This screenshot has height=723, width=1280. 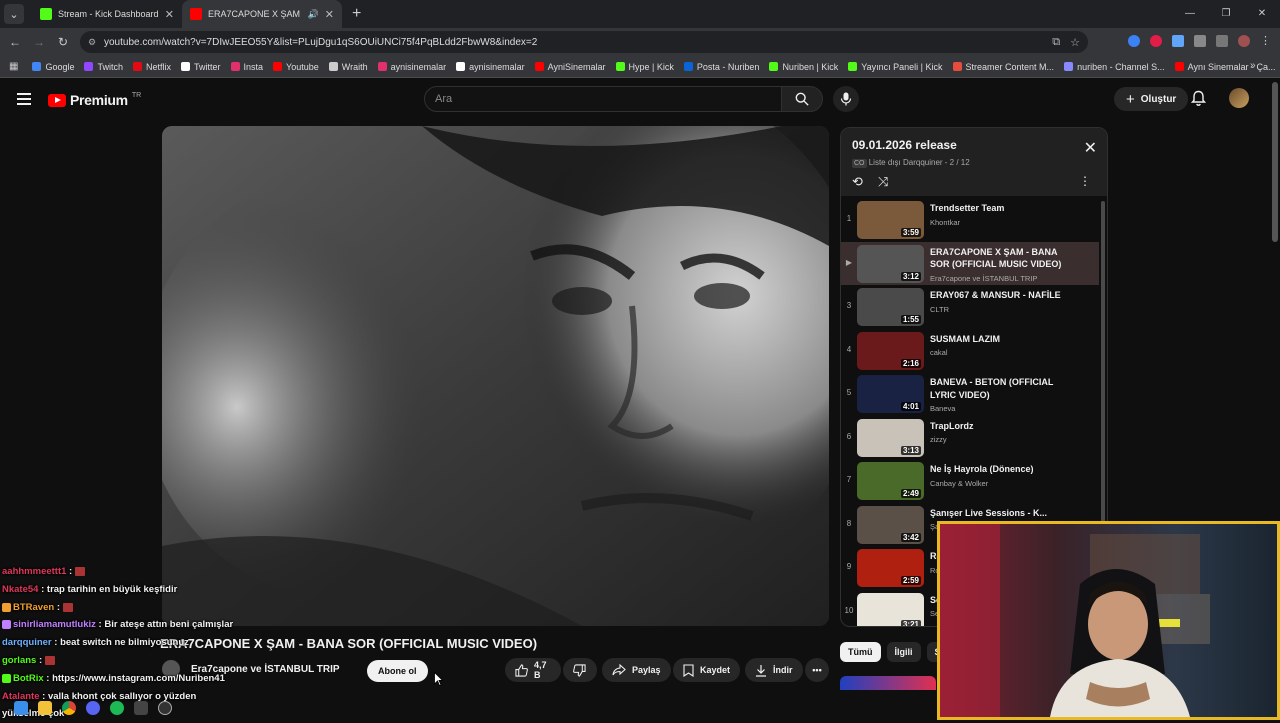 I want to click on speaker-icon: 🔊, so click(x=313, y=14).